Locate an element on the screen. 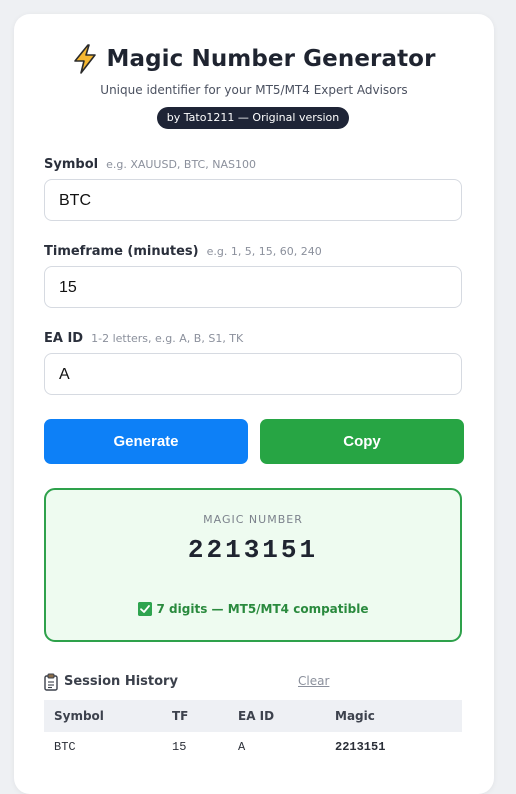  history-title: Session History is located at coordinates (121, 681).